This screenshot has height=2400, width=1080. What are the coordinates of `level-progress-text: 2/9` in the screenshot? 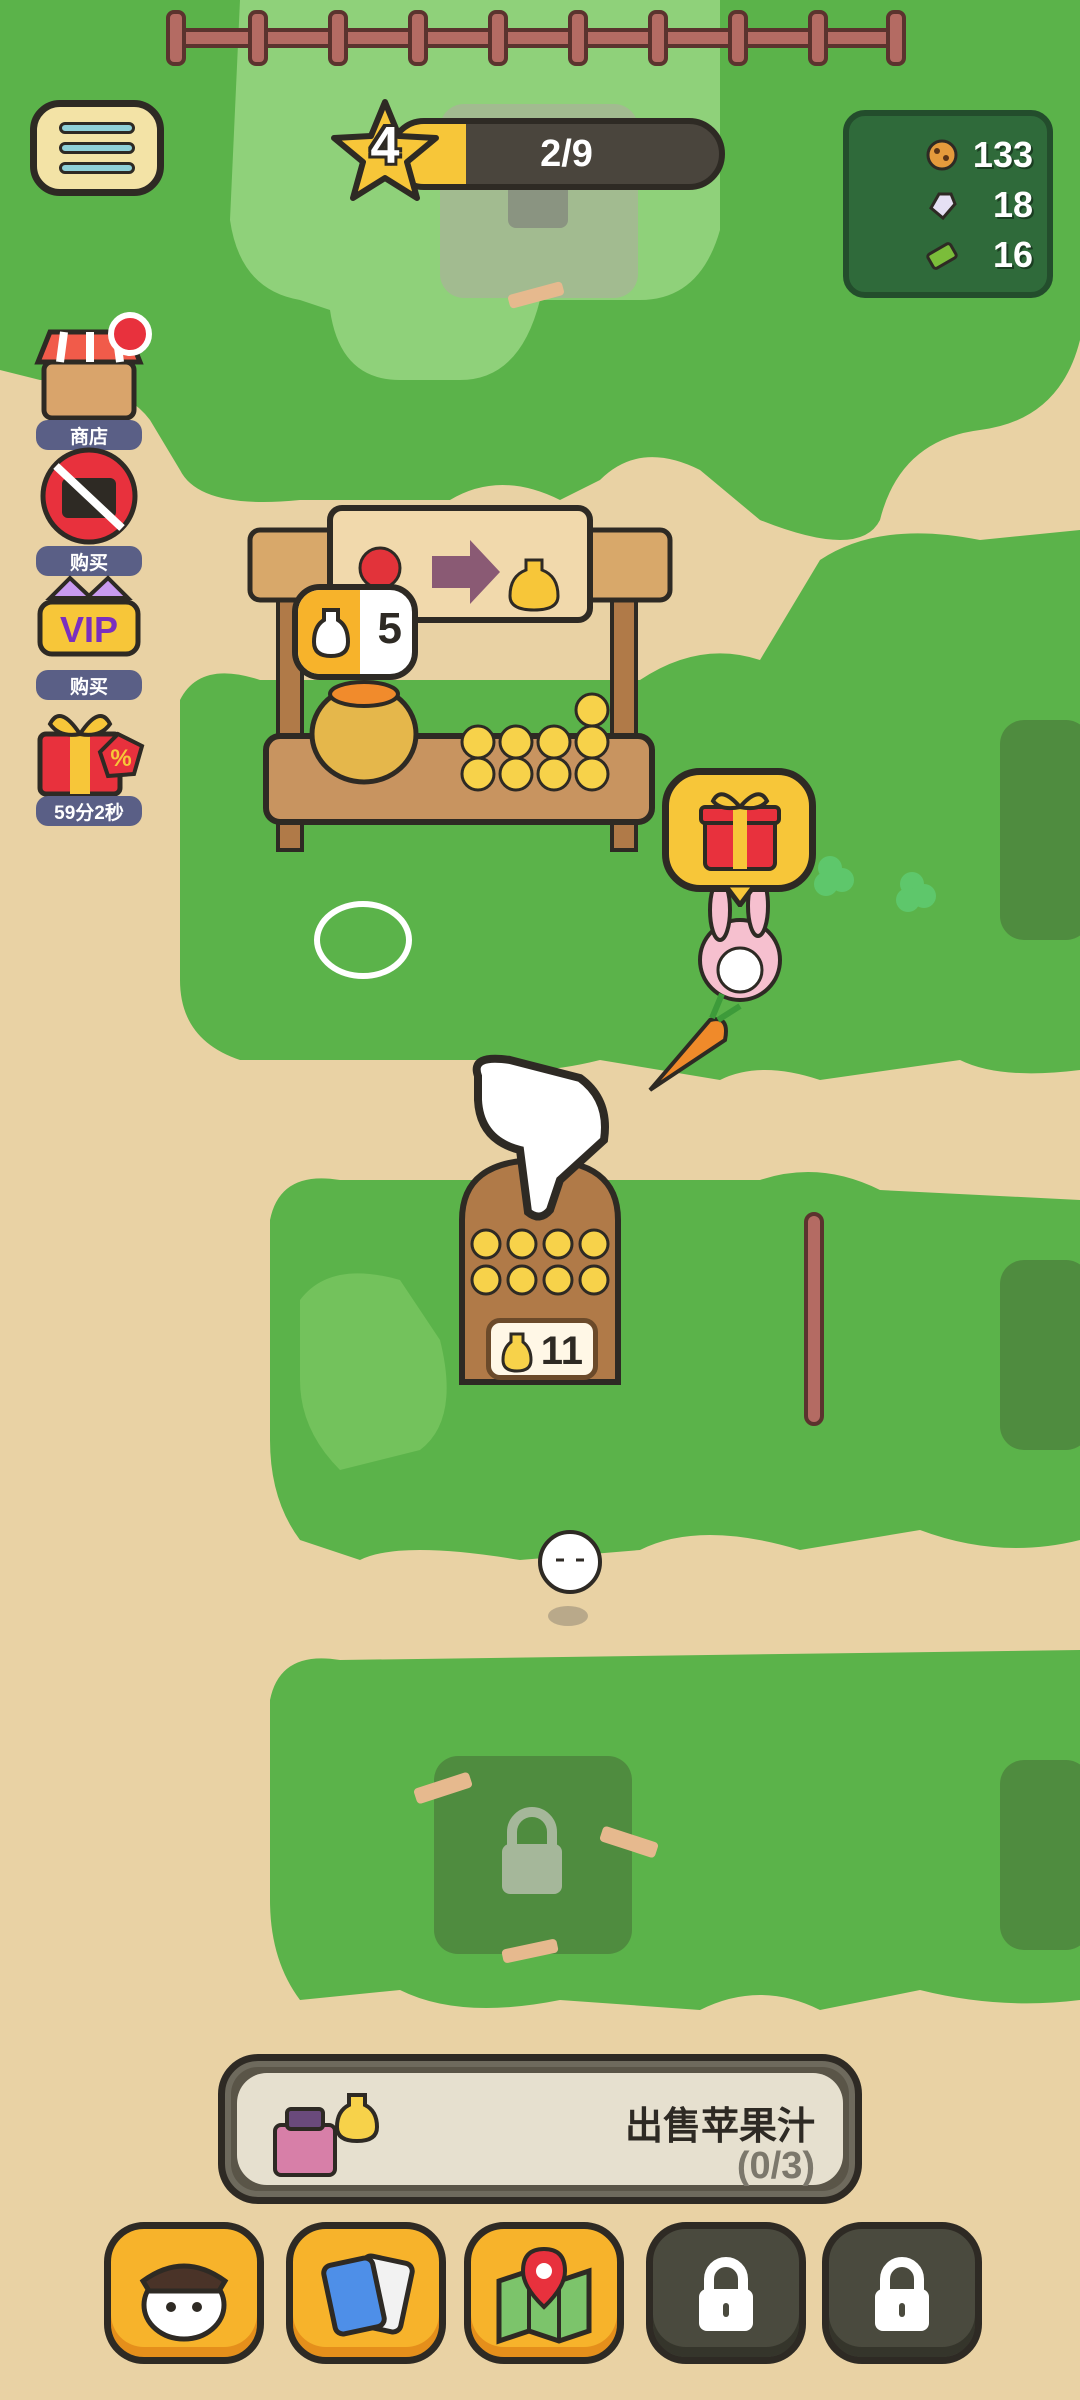 It's located at (566, 153).